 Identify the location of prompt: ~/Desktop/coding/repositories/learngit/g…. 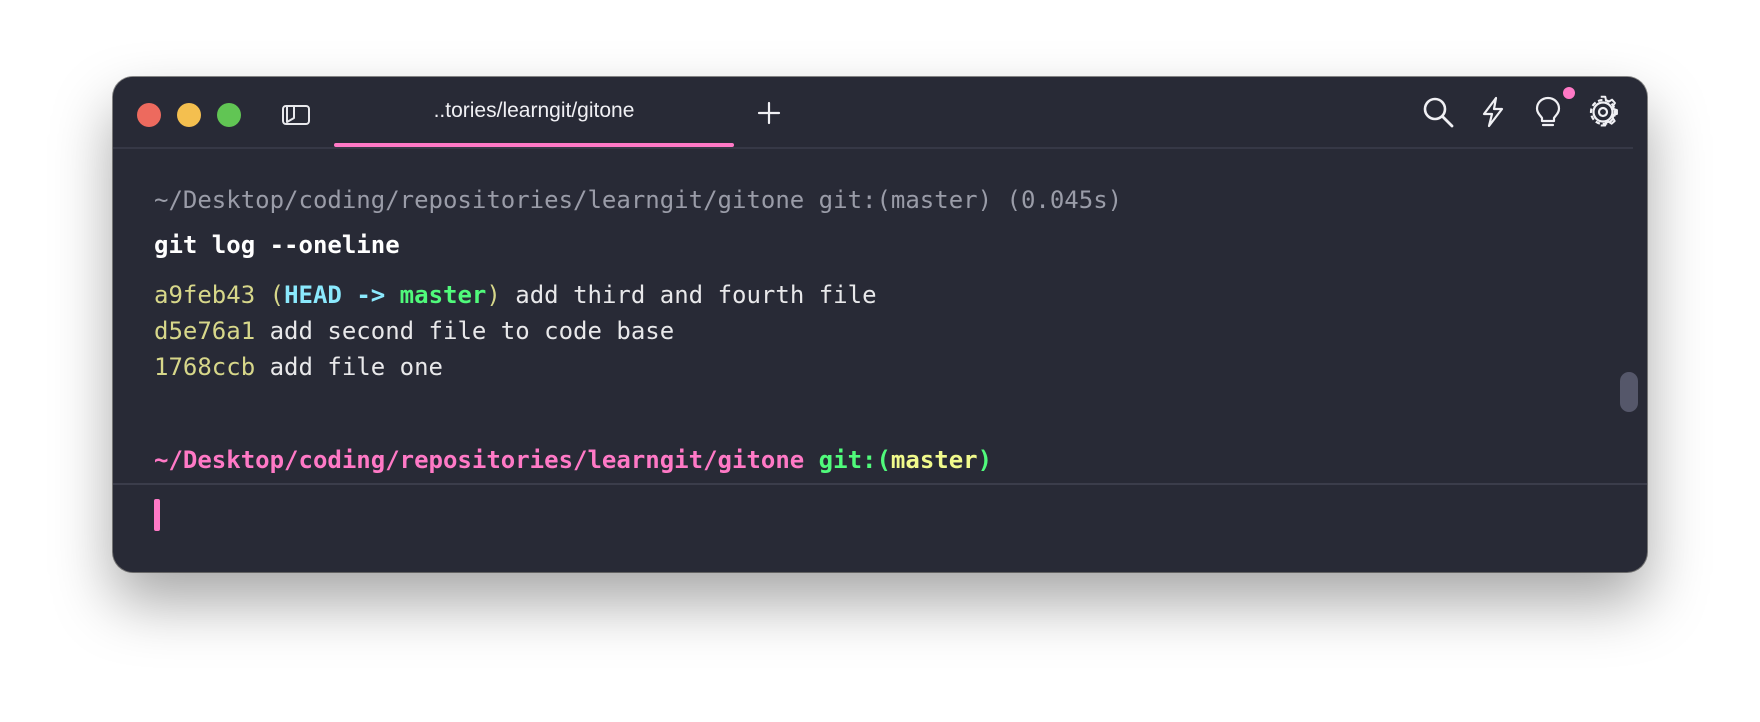
(573, 460).